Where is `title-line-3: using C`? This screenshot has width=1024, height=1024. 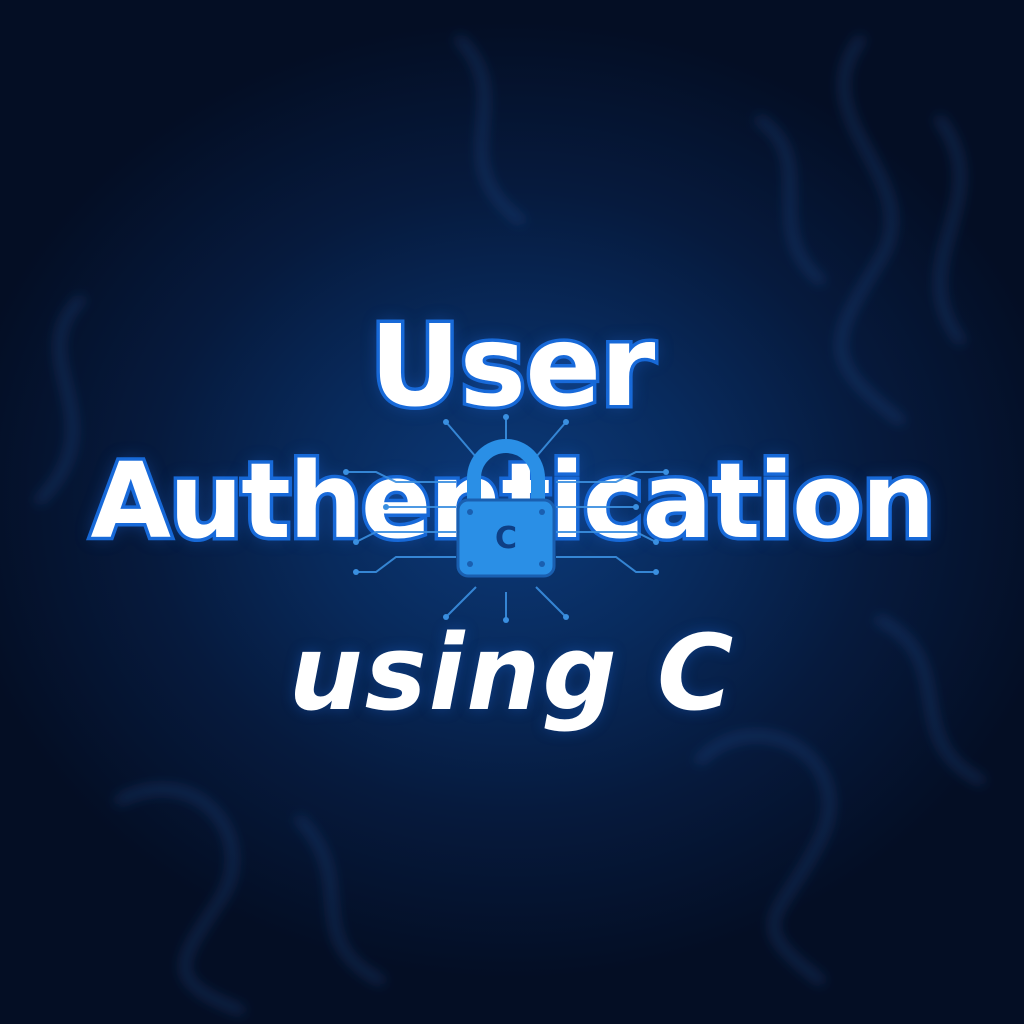
title-line-3: using C is located at coordinates (512, 673).